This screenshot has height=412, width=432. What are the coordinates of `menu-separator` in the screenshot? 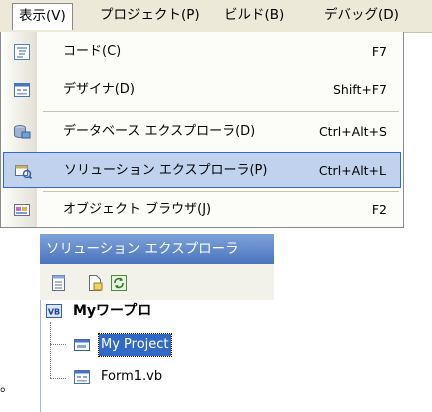 It's located at (221, 111).